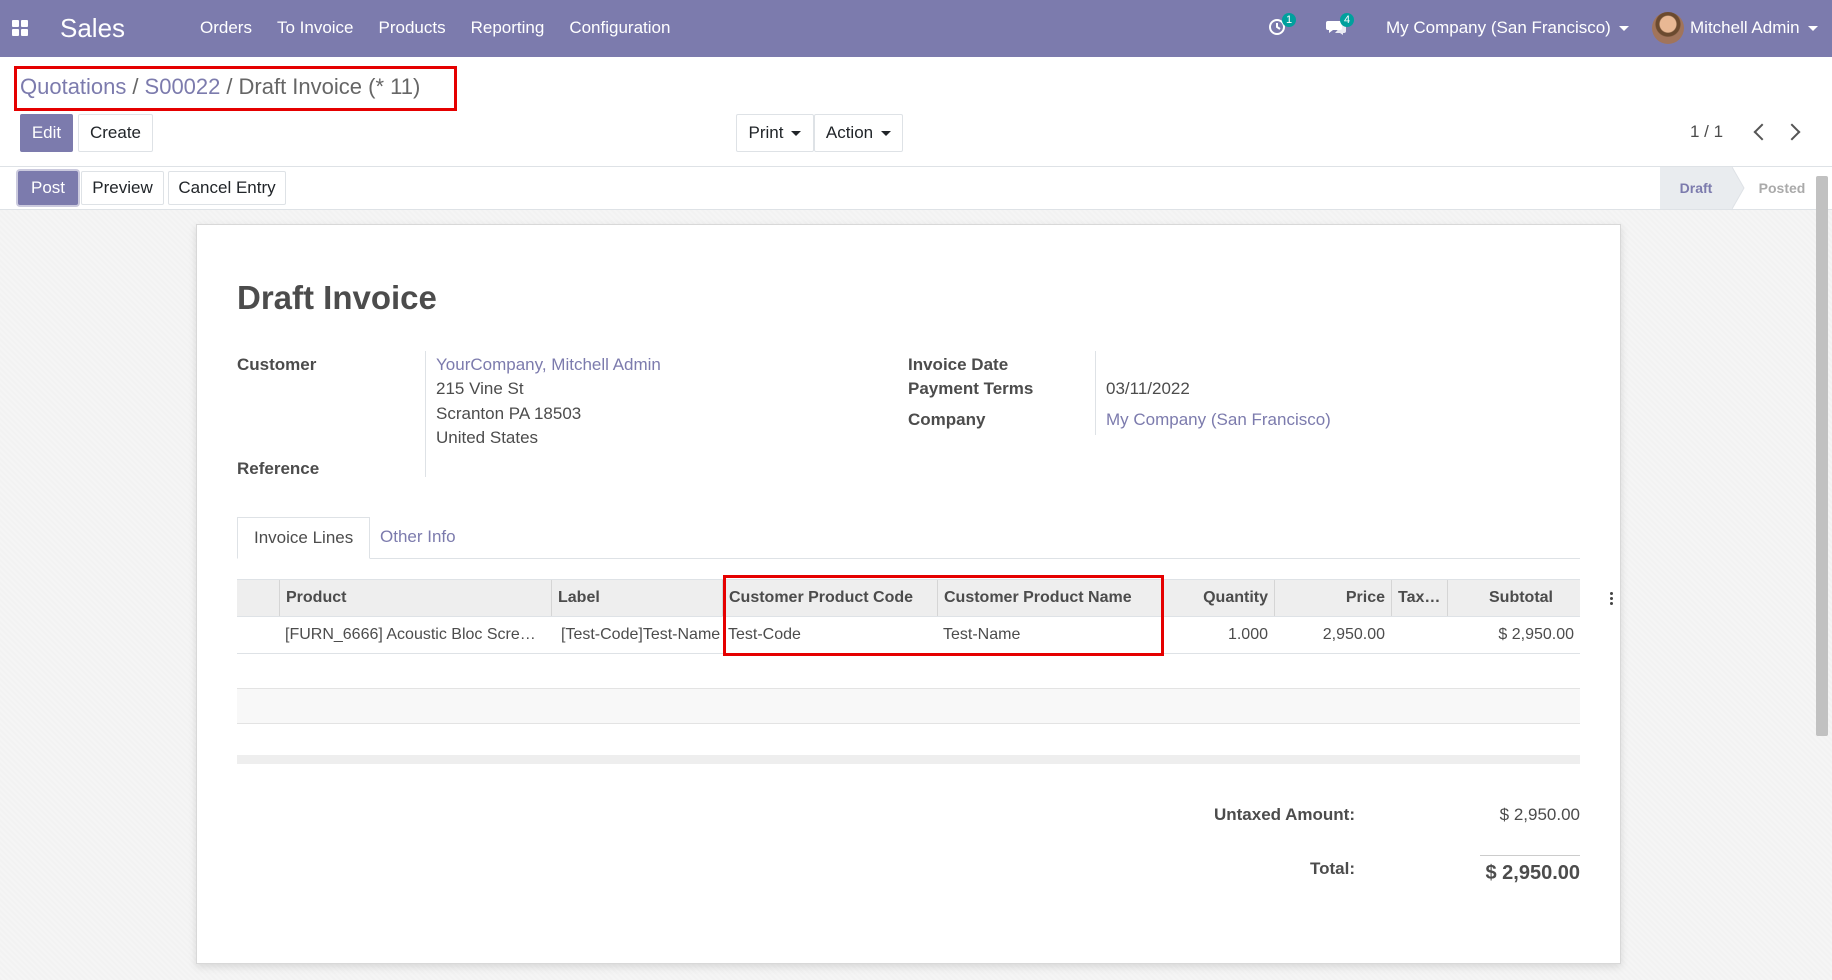 Image resolution: width=1832 pixels, height=980 pixels. Describe the element at coordinates (1353, 634) in the screenshot. I see `cell-price: 2,950.00` at that location.